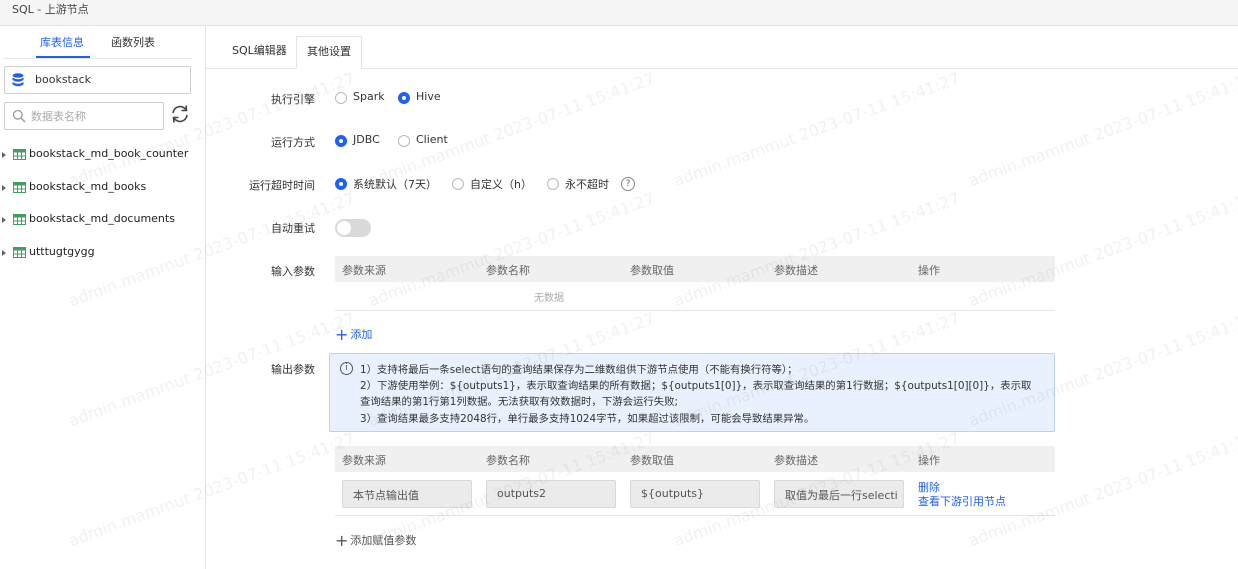 Image resolution: width=1238 pixels, height=569 pixels. Describe the element at coordinates (97, 80) in the screenshot. I see `database-select: bookstack` at that location.